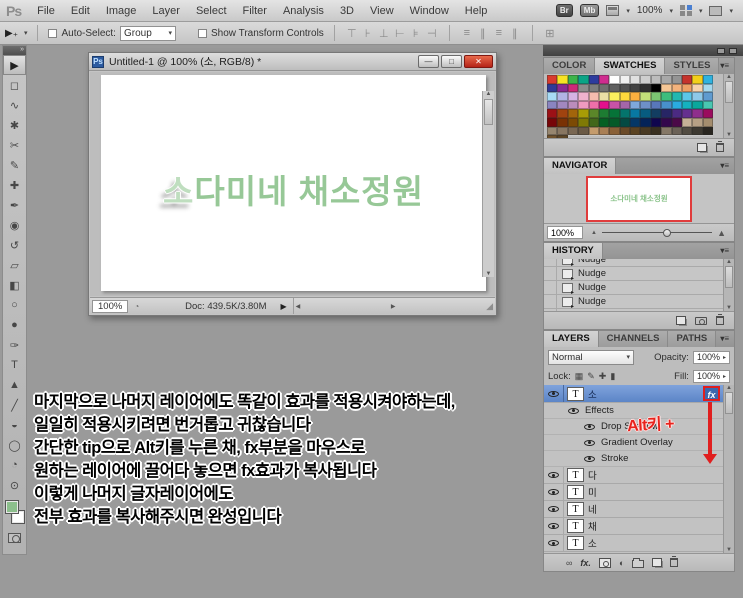 Image resolution: width=743 pixels, height=598 pixels. Describe the element at coordinates (14, 405) in the screenshot. I see `line-tool: ╱` at that location.